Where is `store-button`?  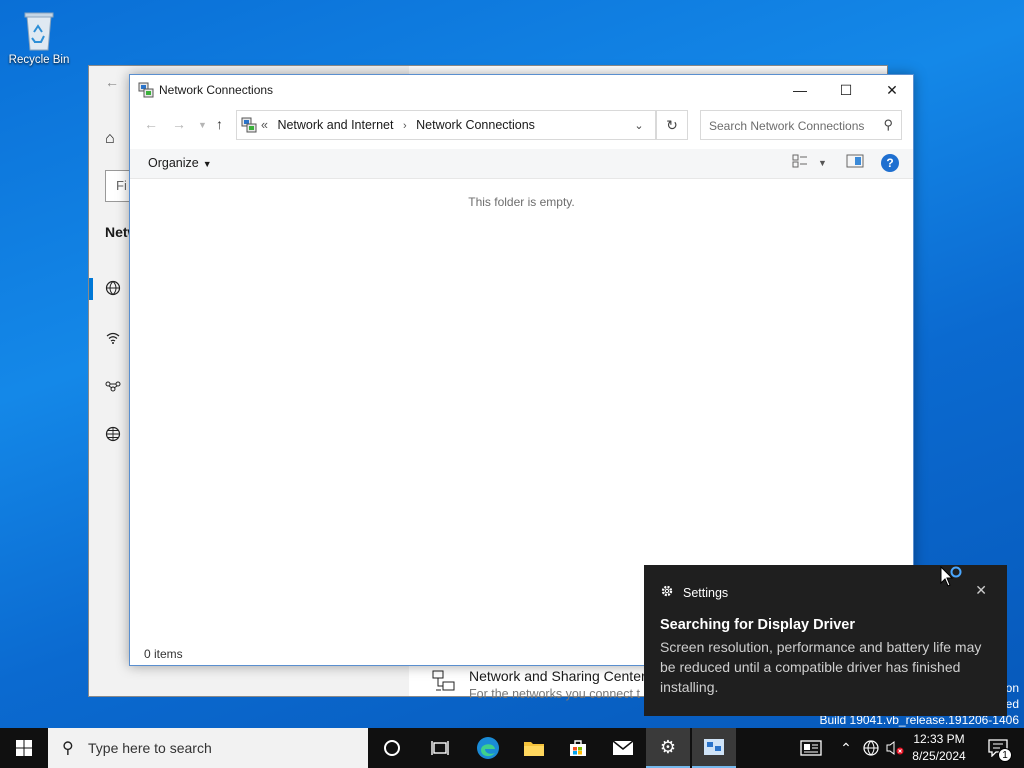 store-button is located at coordinates (578, 748).